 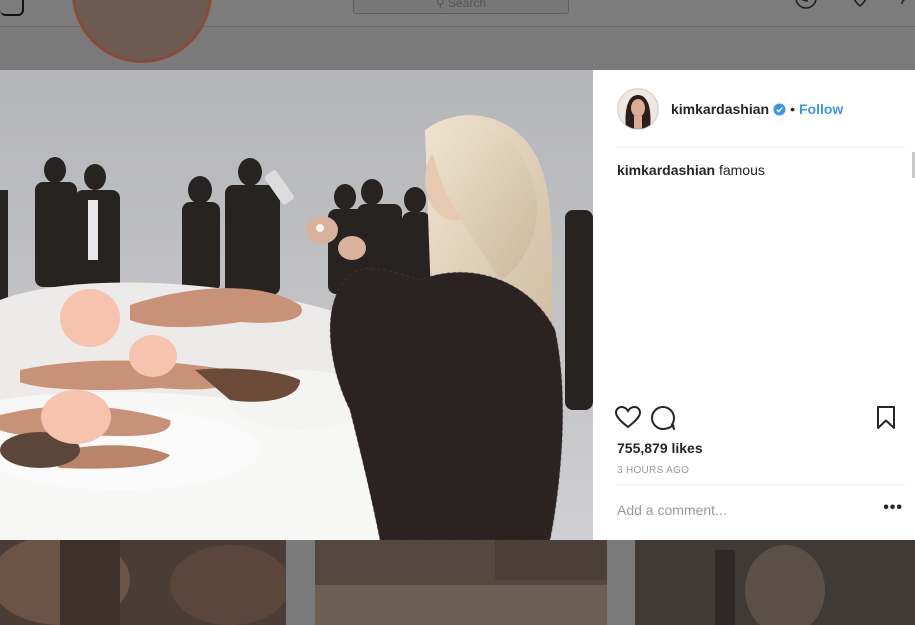 What do you see at coordinates (664, 418) in the screenshot?
I see `comment-icon` at bounding box center [664, 418].